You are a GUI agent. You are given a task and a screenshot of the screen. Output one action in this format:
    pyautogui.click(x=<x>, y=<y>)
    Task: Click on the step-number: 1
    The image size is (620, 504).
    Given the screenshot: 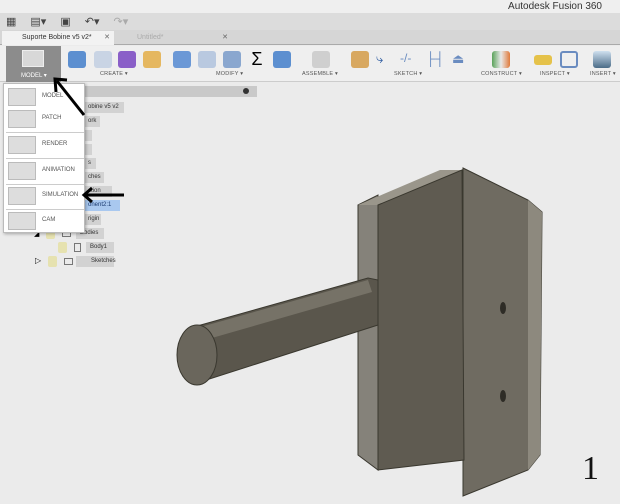 What is the action you would take?
    pyautogui.click(x=590, y=468)
    